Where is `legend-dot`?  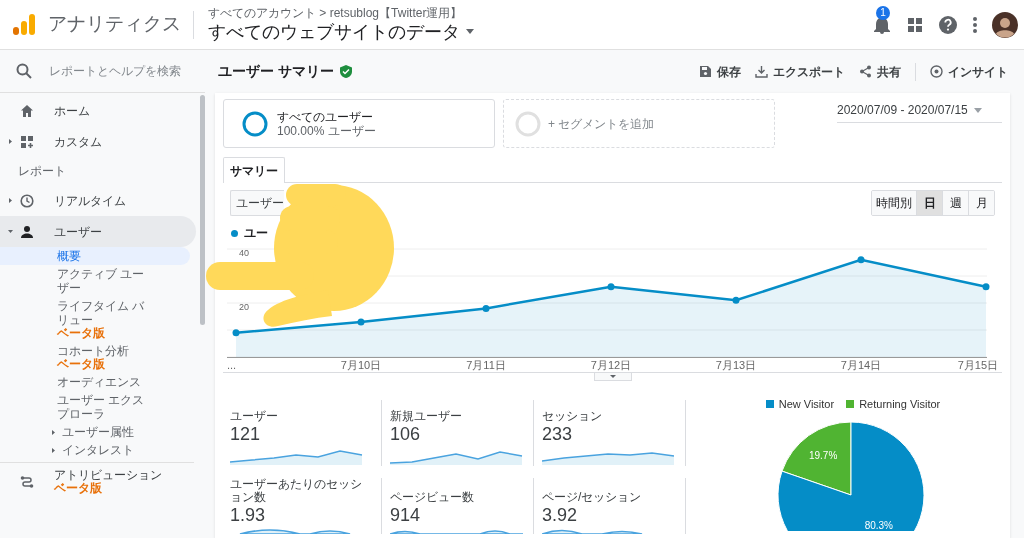
legend-dot is located at coordinates (234, 233).